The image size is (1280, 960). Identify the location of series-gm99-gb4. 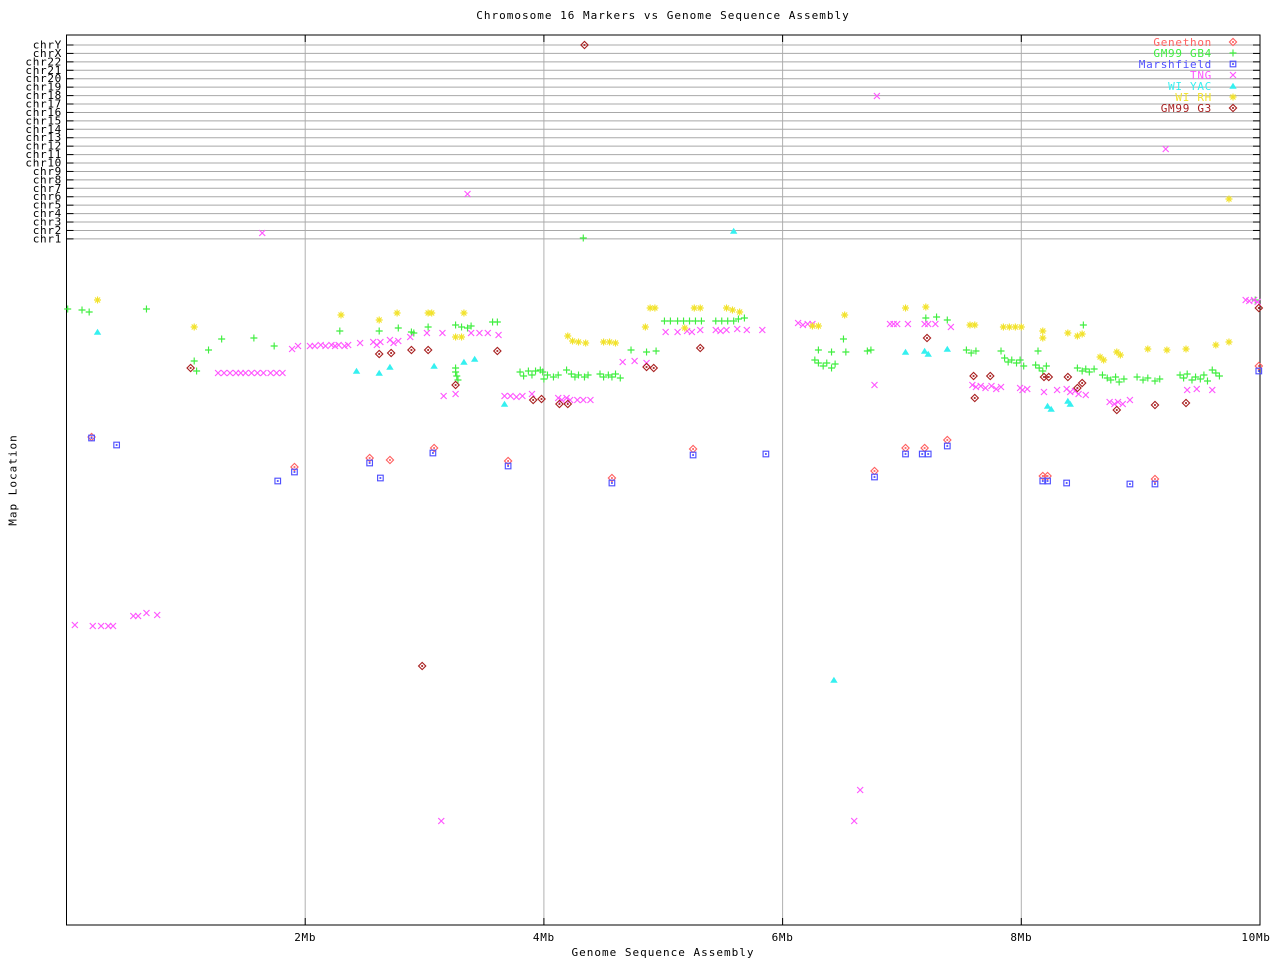
(661, 310).